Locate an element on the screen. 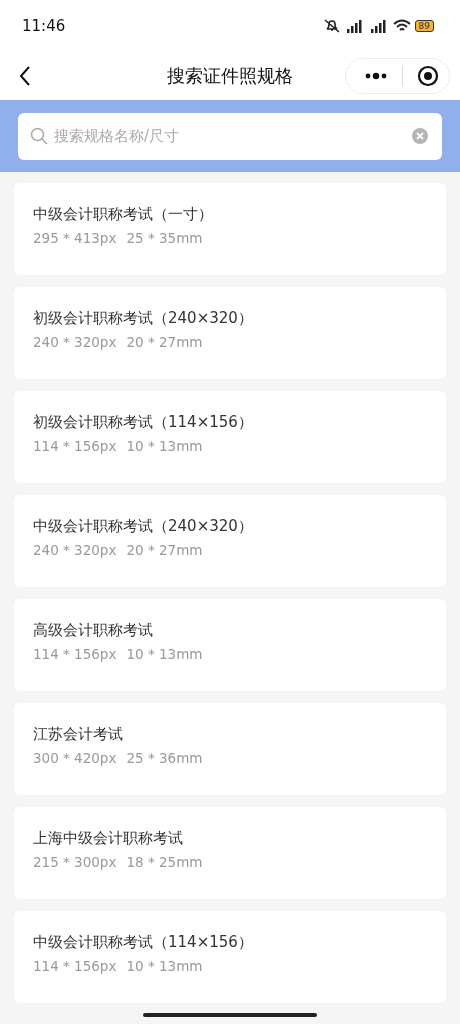 This screenshot has height=1024, width=460. page-title: 搜索证件照规格 is located at coordinates (230, 76).